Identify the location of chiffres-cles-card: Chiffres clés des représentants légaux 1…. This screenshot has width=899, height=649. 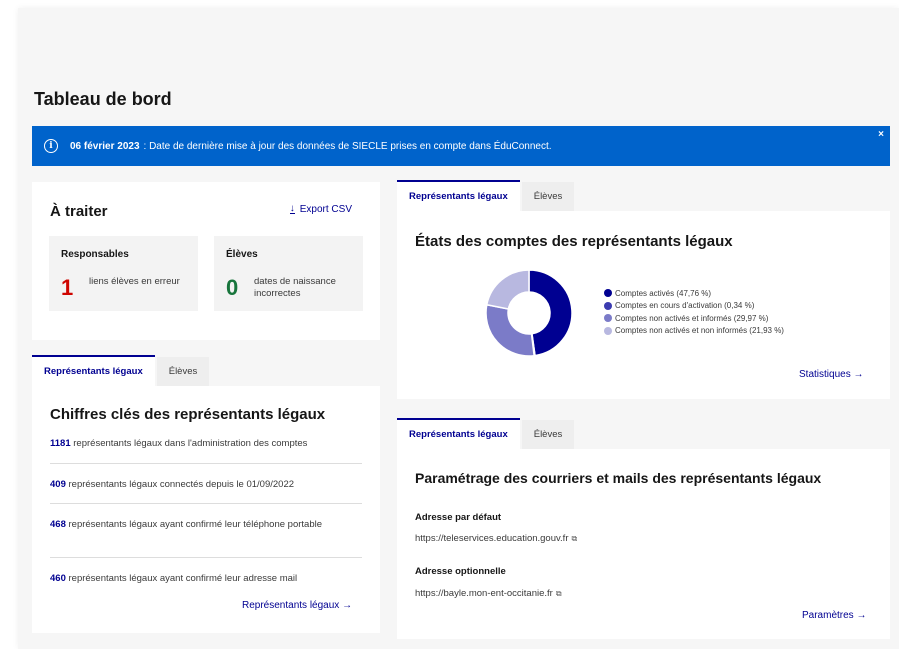
(206, 509).